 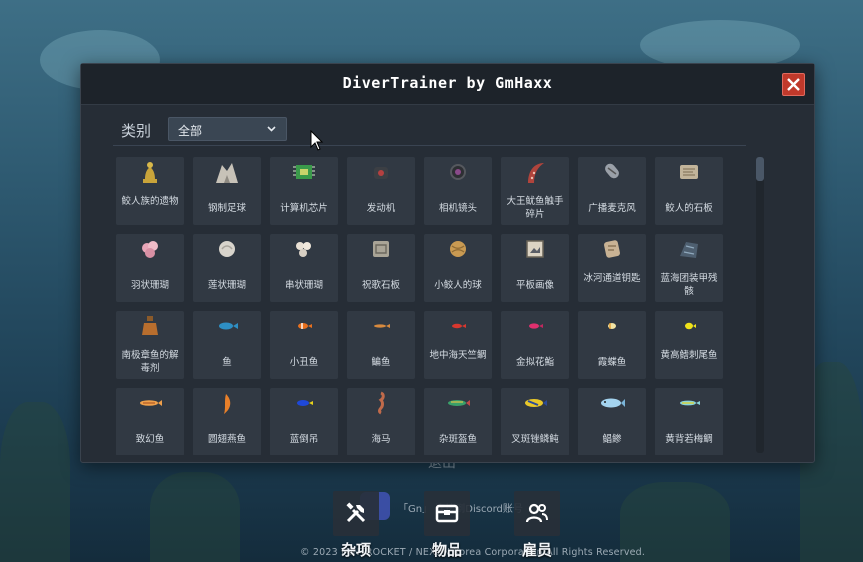 What do you see at coordinates (612, 403) in the screenshot?
I see `pompano-icon` at bounding box center [612, 403].